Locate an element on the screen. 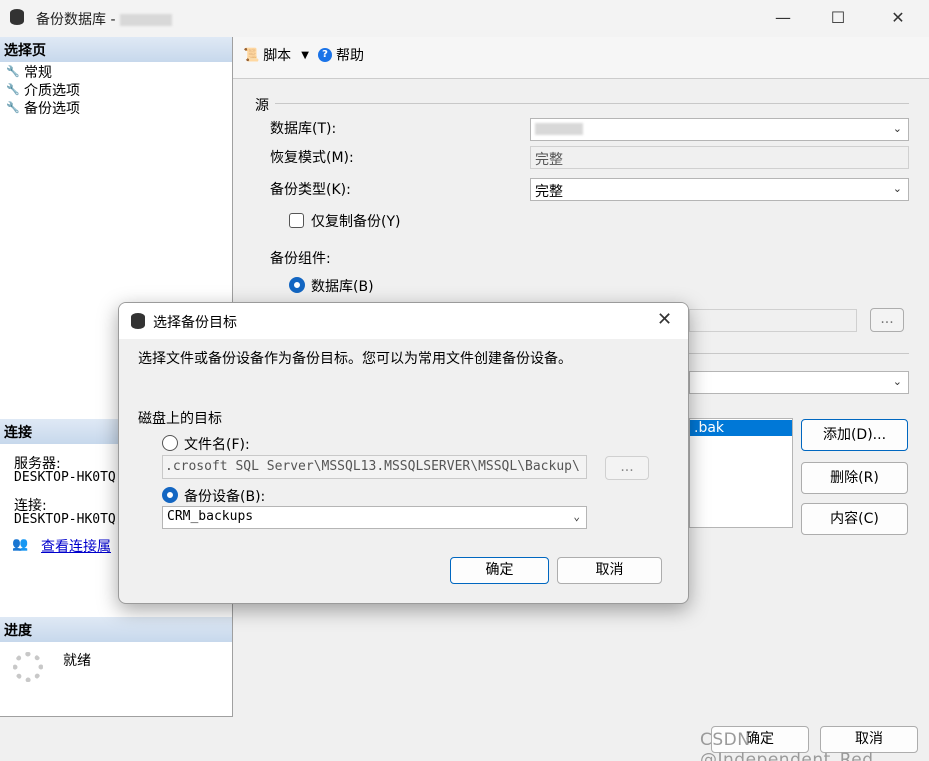  contents-button: 内容(C) is located at coordinates (854, 519).